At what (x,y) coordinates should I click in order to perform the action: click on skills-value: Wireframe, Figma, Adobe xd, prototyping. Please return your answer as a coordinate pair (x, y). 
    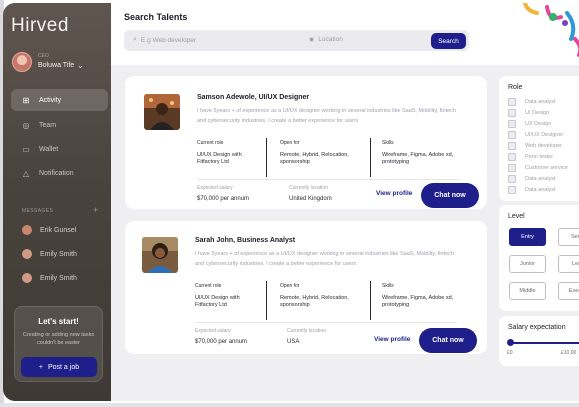
    Looking at the image, I should click on (418, 301).